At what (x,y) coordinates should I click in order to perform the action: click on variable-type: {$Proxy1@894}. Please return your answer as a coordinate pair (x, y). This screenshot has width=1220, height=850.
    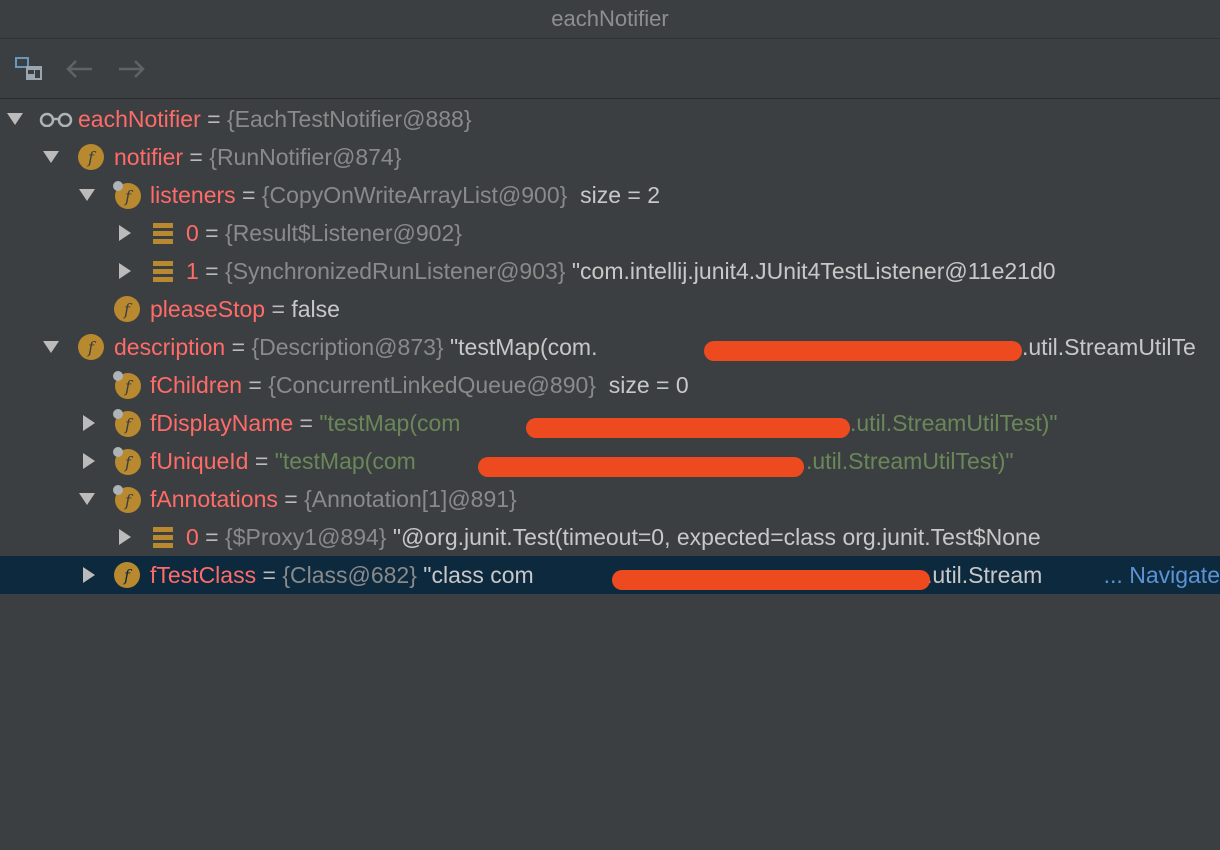
    Looking at the image, I should click on (306, 537).